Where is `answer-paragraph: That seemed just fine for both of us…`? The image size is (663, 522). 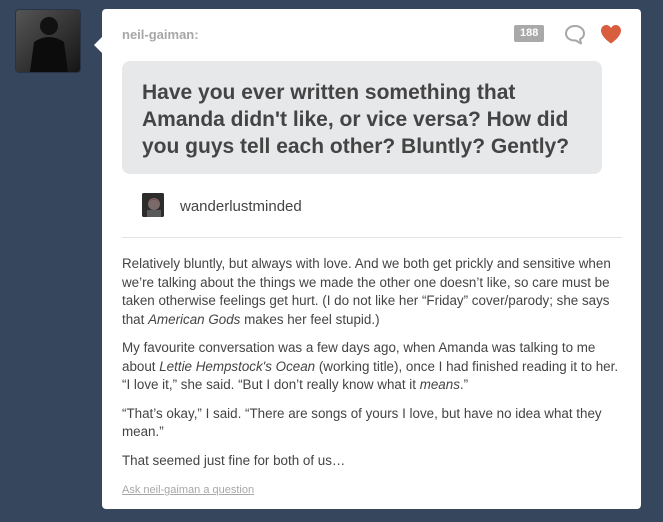 answer-paragraph: That seemed just fine for both of us… is located at coordinates (234, 460).